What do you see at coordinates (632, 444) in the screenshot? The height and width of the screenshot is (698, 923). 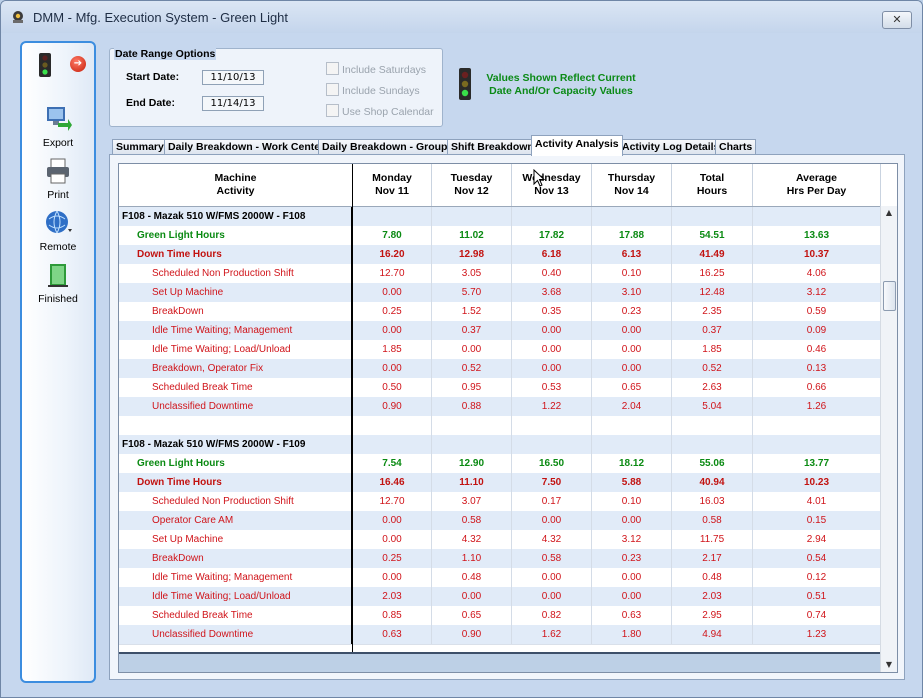 I see `cell-thursday` at bounding box center [632, 444].